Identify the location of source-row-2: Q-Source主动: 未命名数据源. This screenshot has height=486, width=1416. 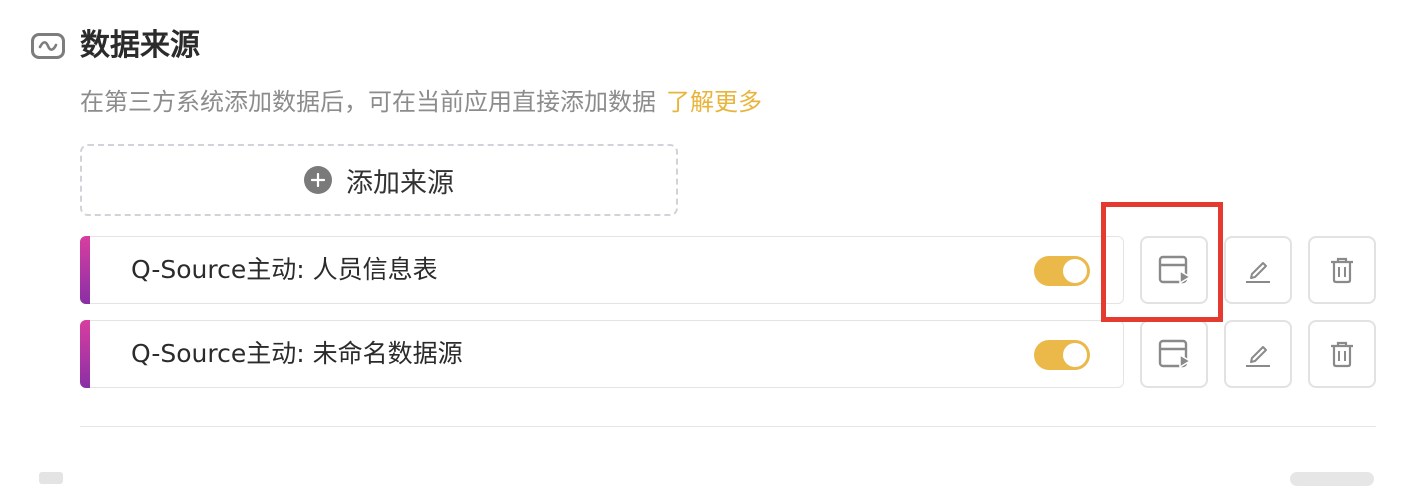
(602, 354).